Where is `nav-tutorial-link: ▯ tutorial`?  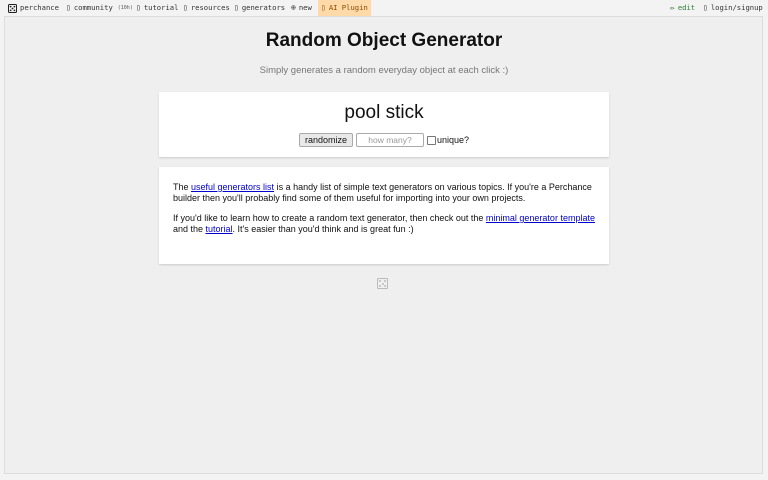 nav-tutorial-link: ▯ tutorial is located at coordinates (157, 8).